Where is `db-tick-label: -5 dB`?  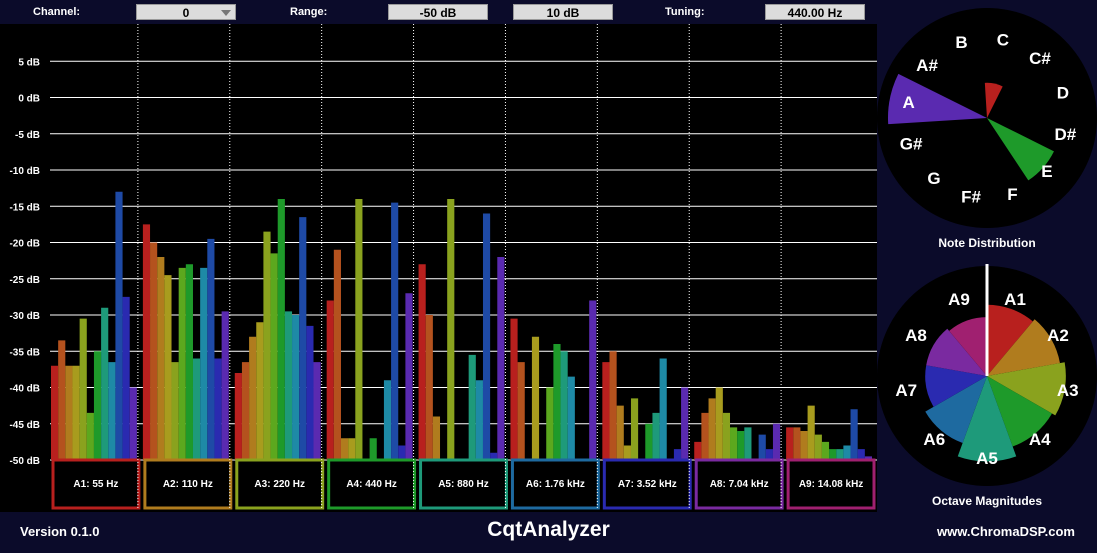 db-tick-label: -5 dB is located at coordinates (27, 135).